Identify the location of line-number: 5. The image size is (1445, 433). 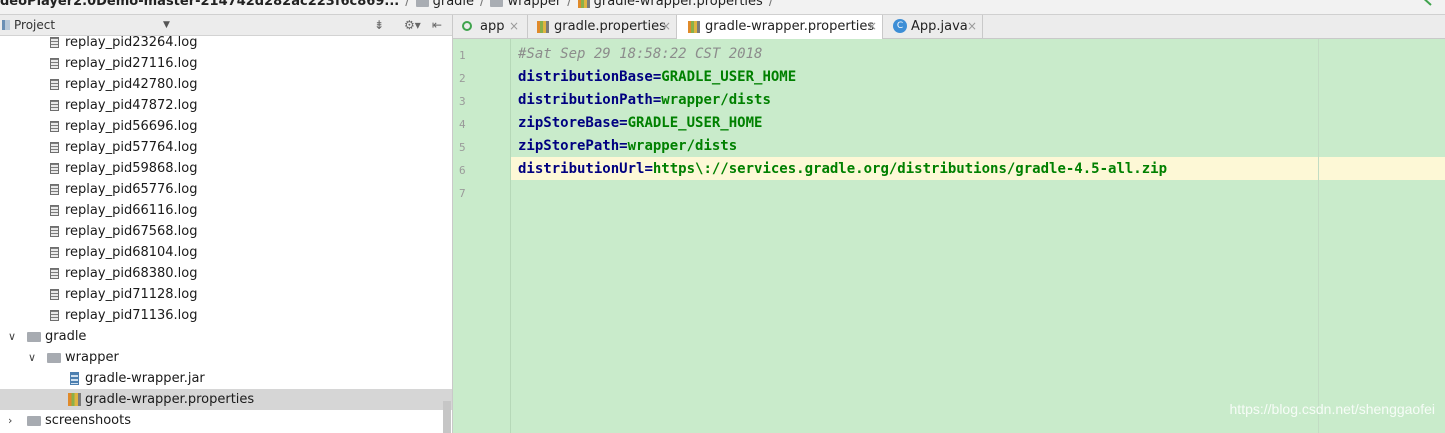
(462, 147).